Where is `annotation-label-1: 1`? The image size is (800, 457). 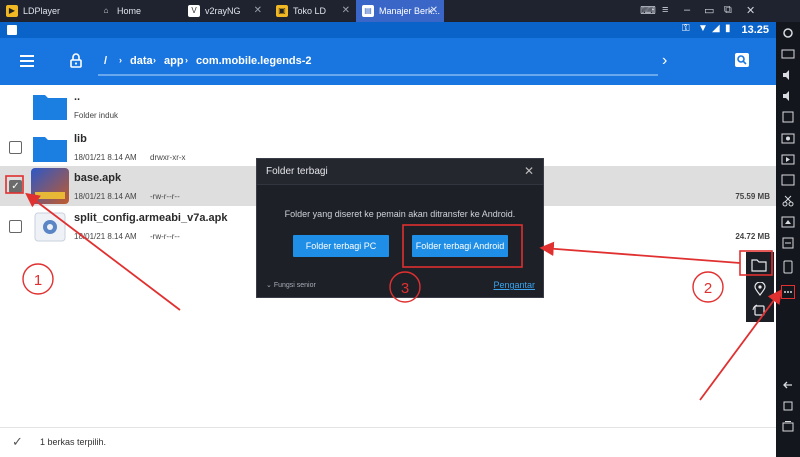 annotation-label-1: 1 is located at coordinates (38, 280).